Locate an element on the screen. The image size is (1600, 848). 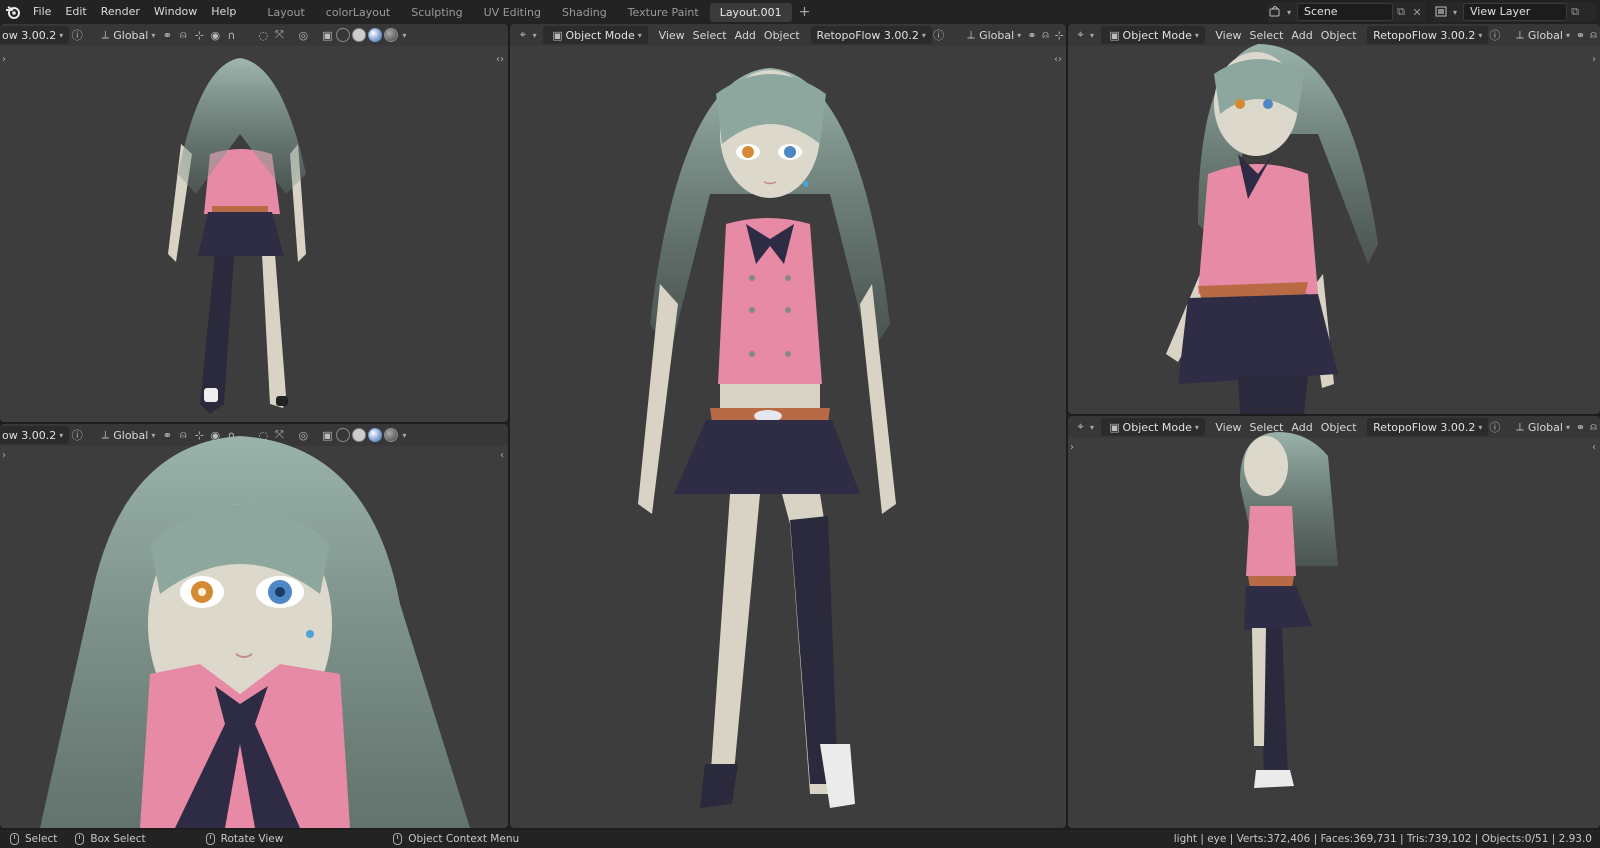
tab-sculpting: Sculpting is located at coordinates (436, 12).